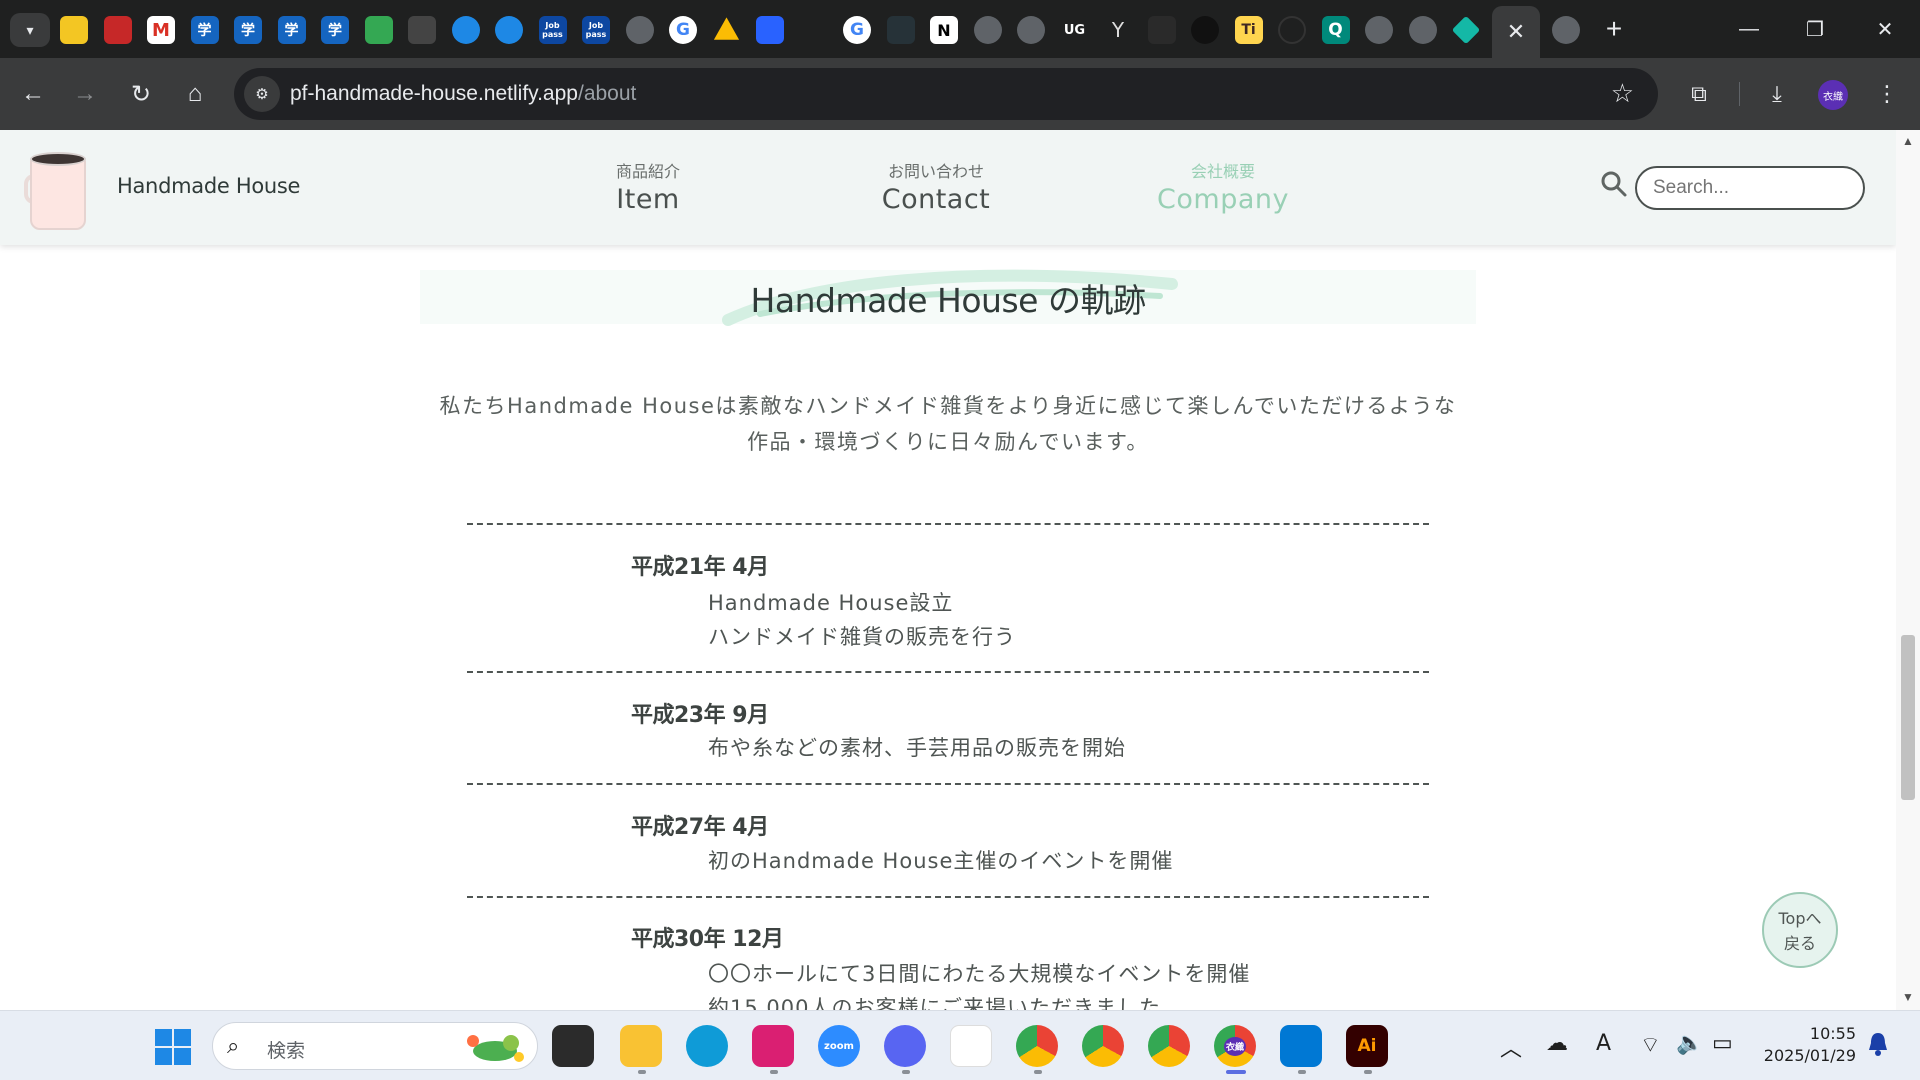 This screenshot has width=1920, height=1080. I want to click on url-path: /about, so click(607, 93).